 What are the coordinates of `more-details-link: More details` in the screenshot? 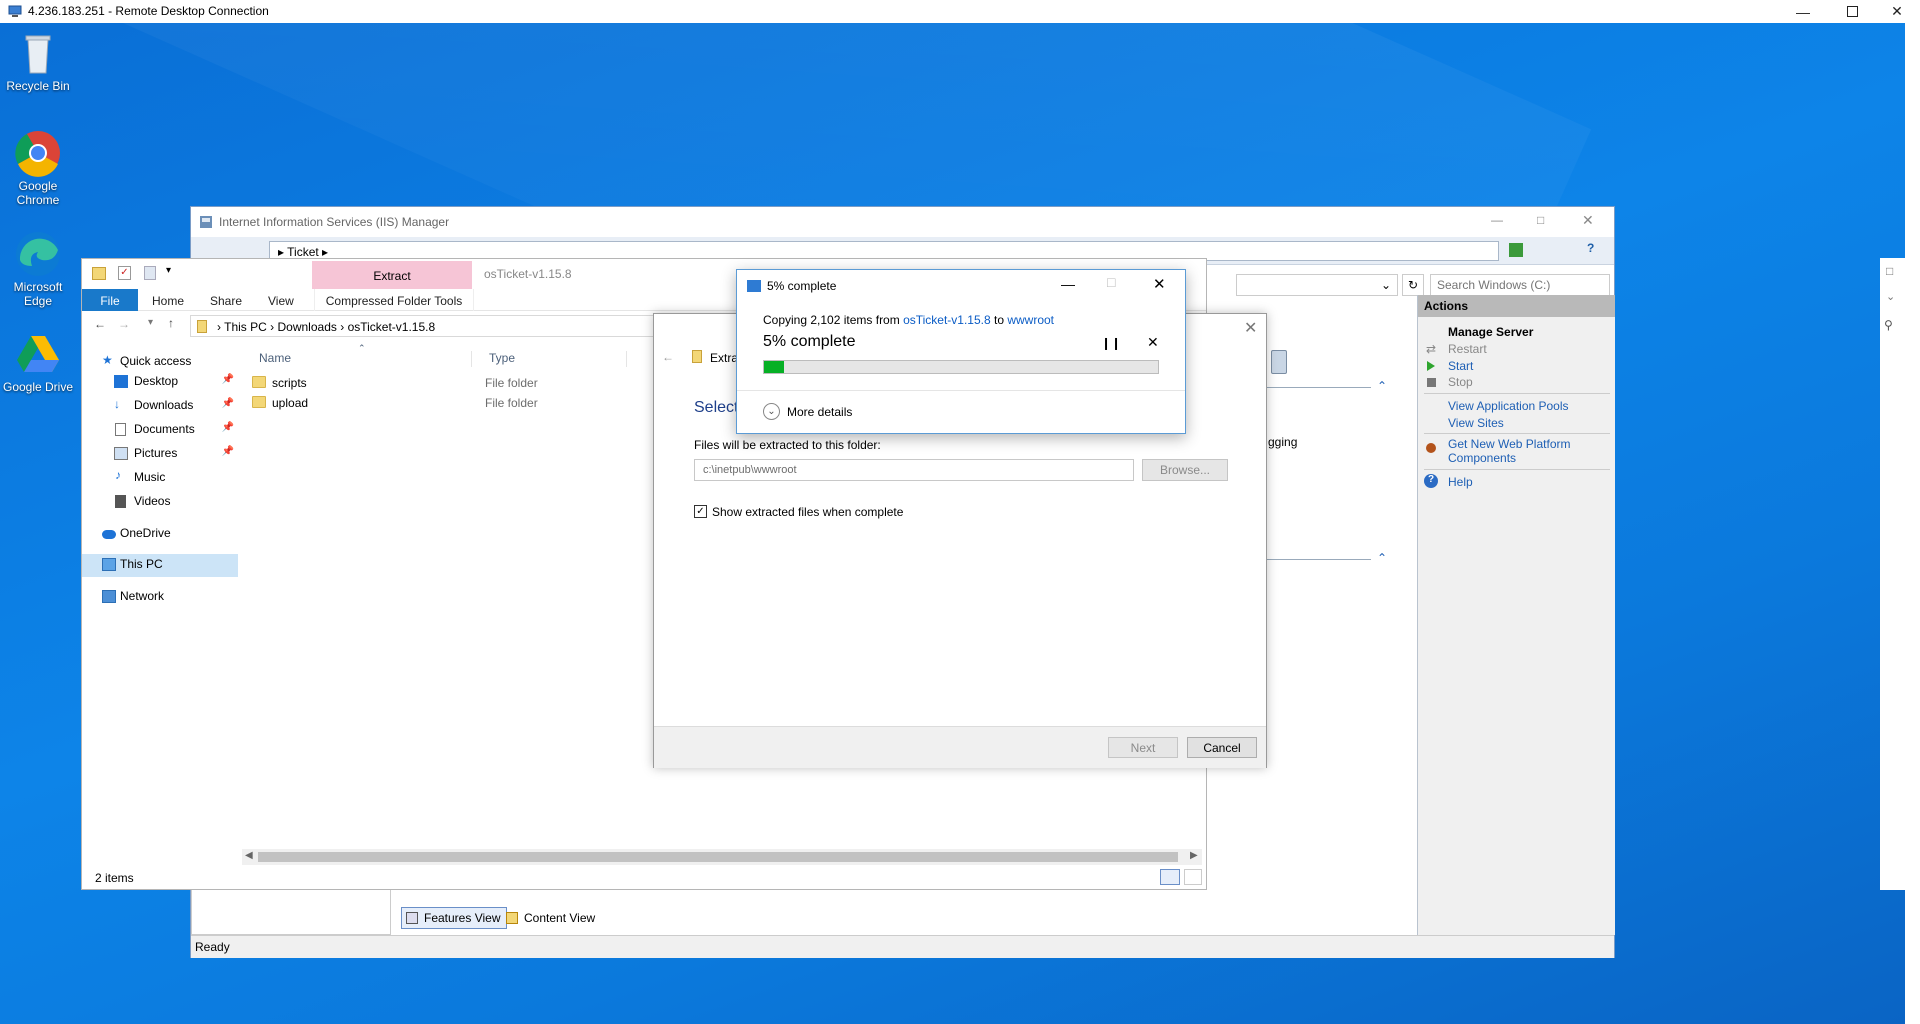 It's located at (819, 412).